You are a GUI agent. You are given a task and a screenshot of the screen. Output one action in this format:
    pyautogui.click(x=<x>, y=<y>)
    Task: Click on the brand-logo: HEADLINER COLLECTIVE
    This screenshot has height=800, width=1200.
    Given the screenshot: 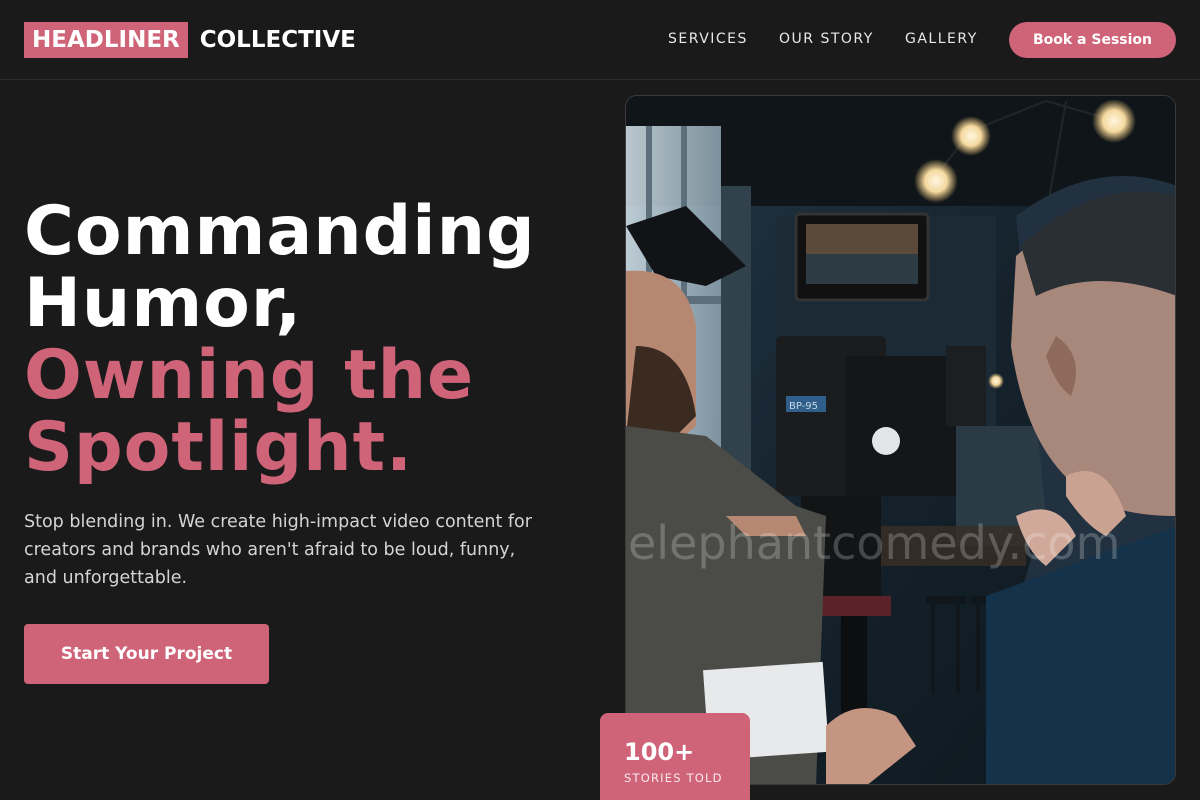 What is the action you would take?
    pyautogui.click(x=190, y=40)
    